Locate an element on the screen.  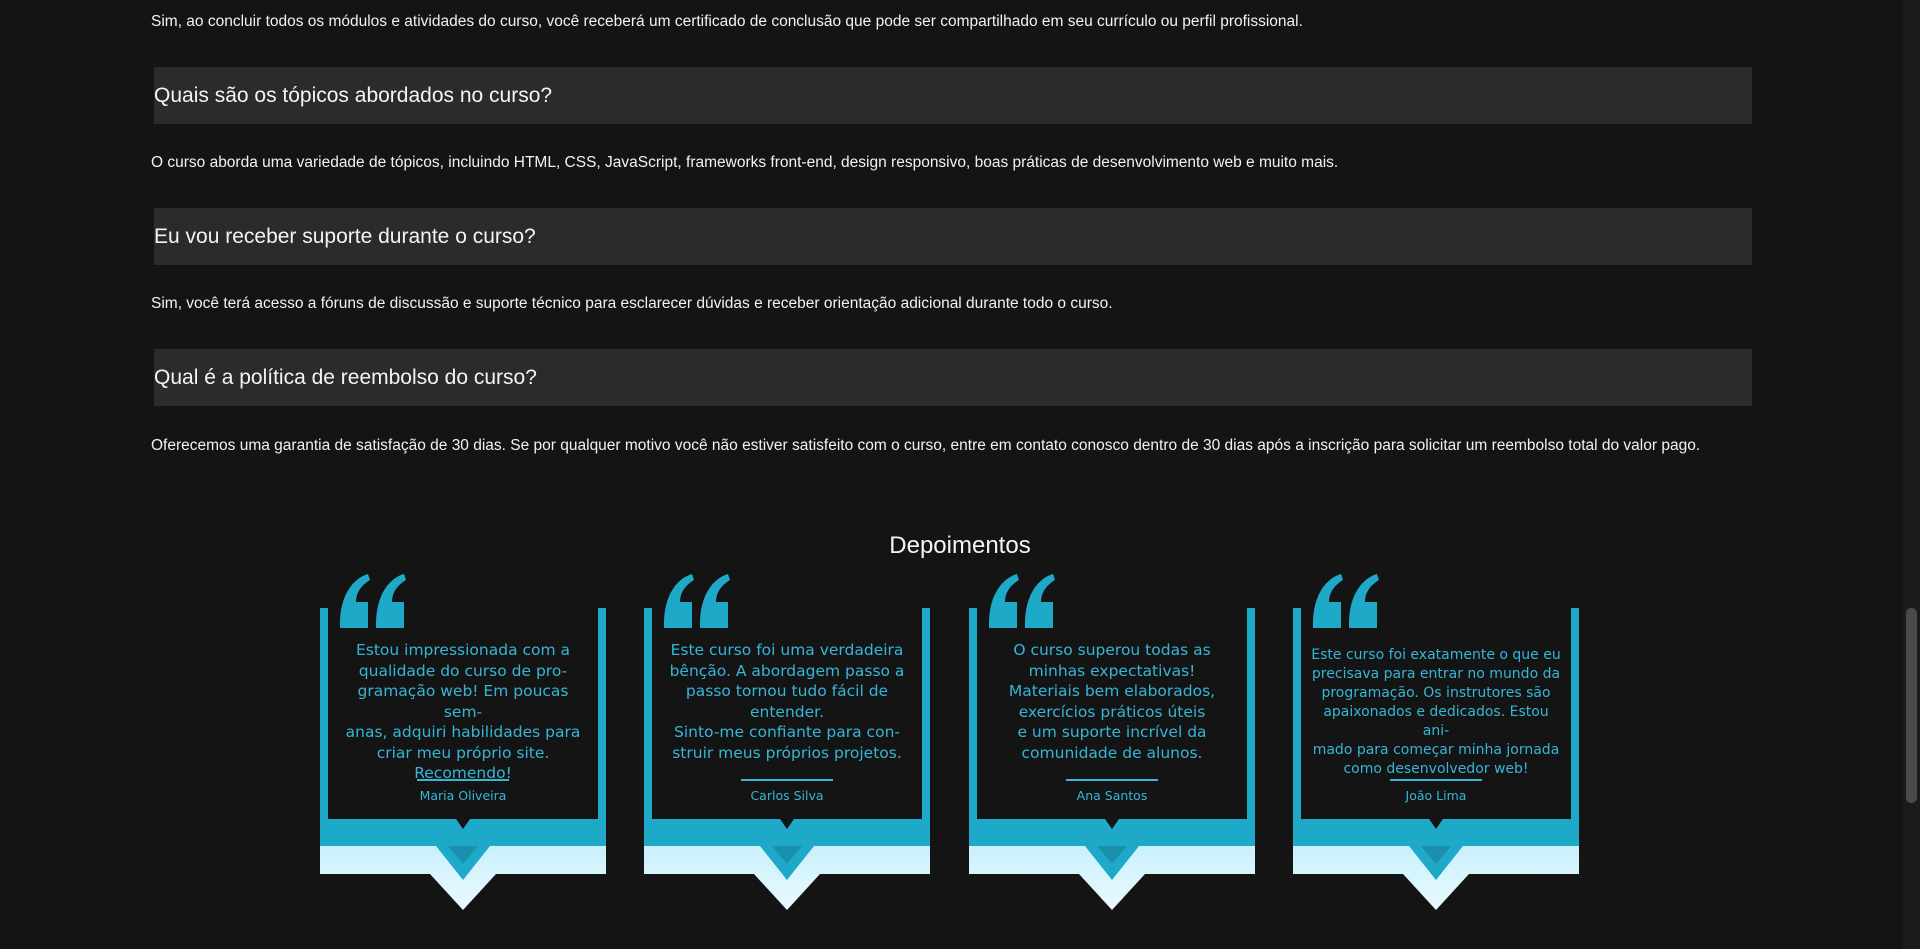
scrollbar-thumb is located at coordinates (1911, 705).